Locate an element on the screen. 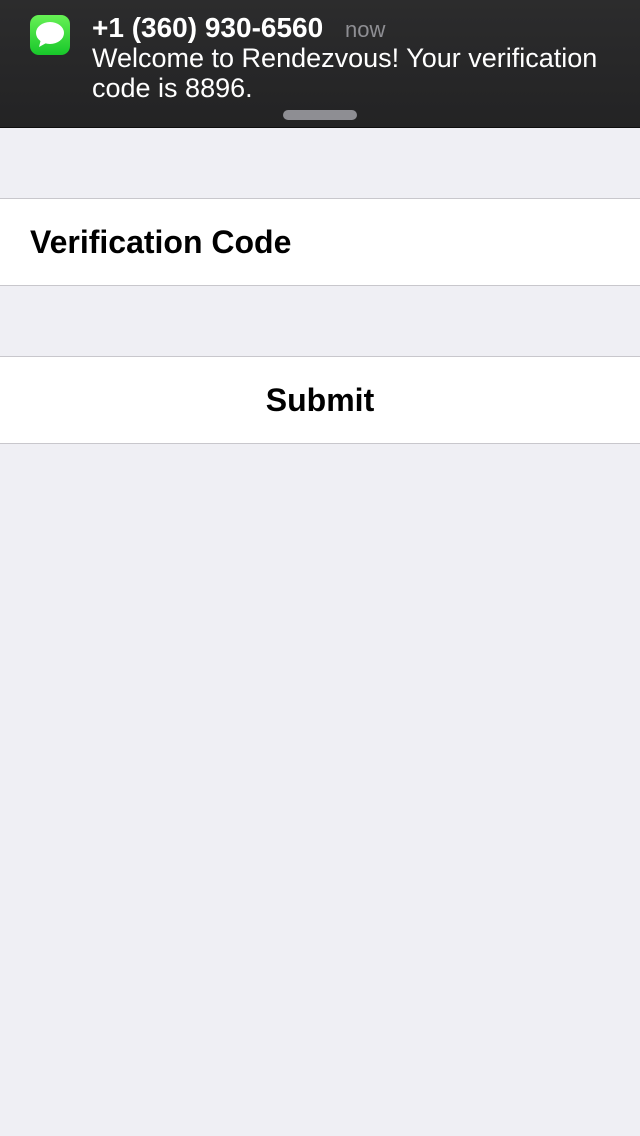  submit-button: Submit is located at coordinates (320, 400).